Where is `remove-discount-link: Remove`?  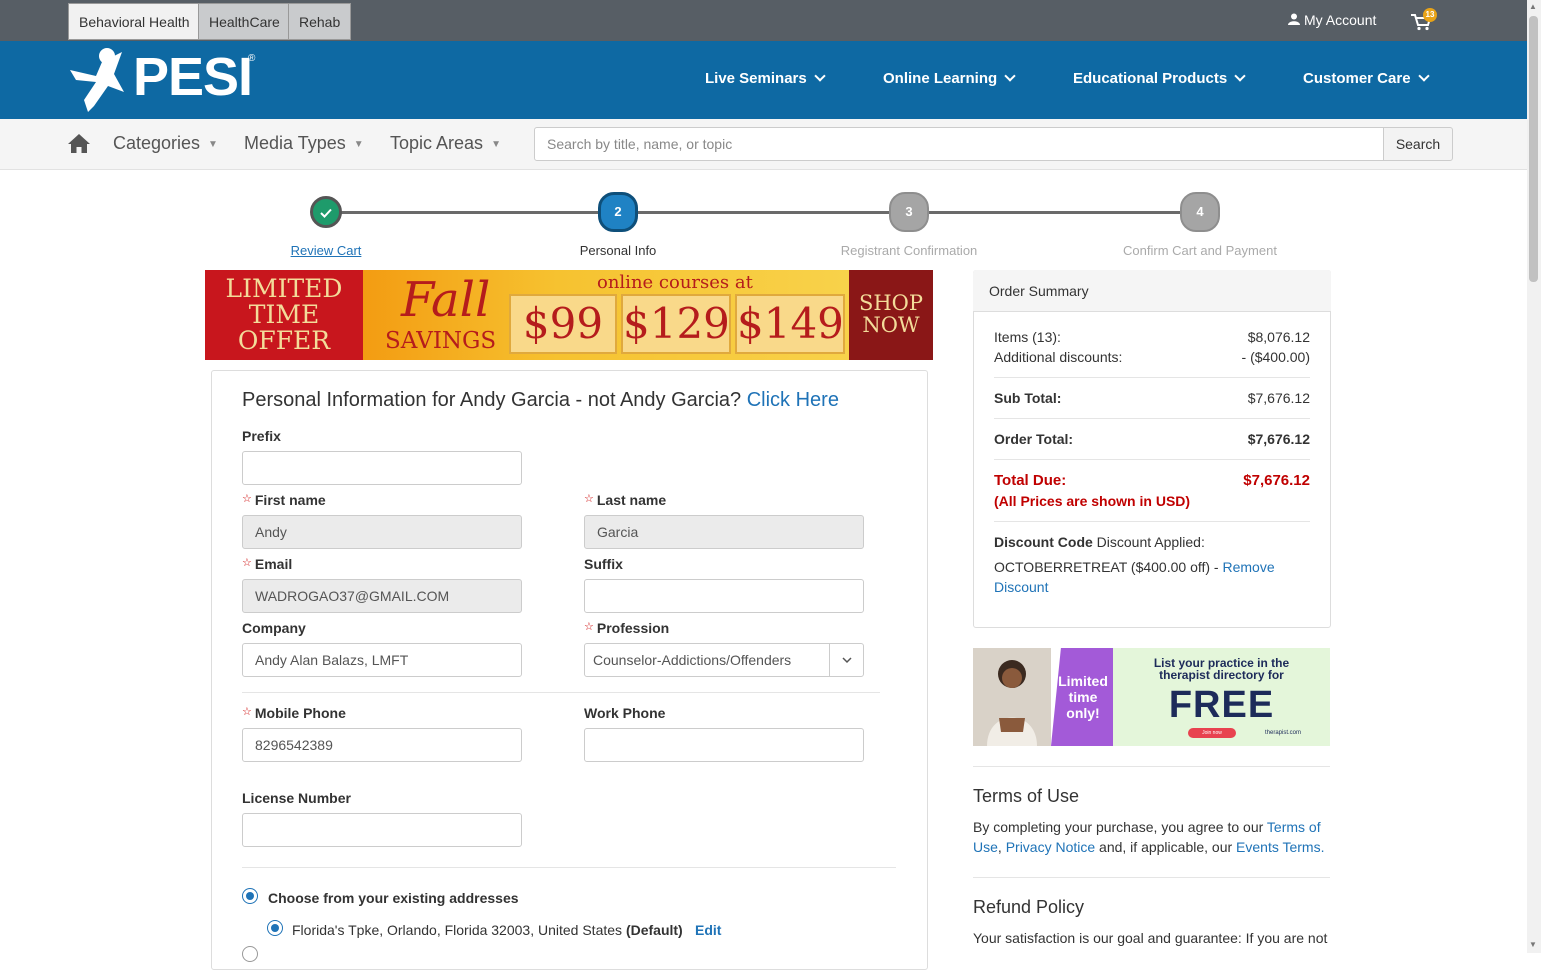 remove-discount-link: Remove is located at coordinates (1249, 567).